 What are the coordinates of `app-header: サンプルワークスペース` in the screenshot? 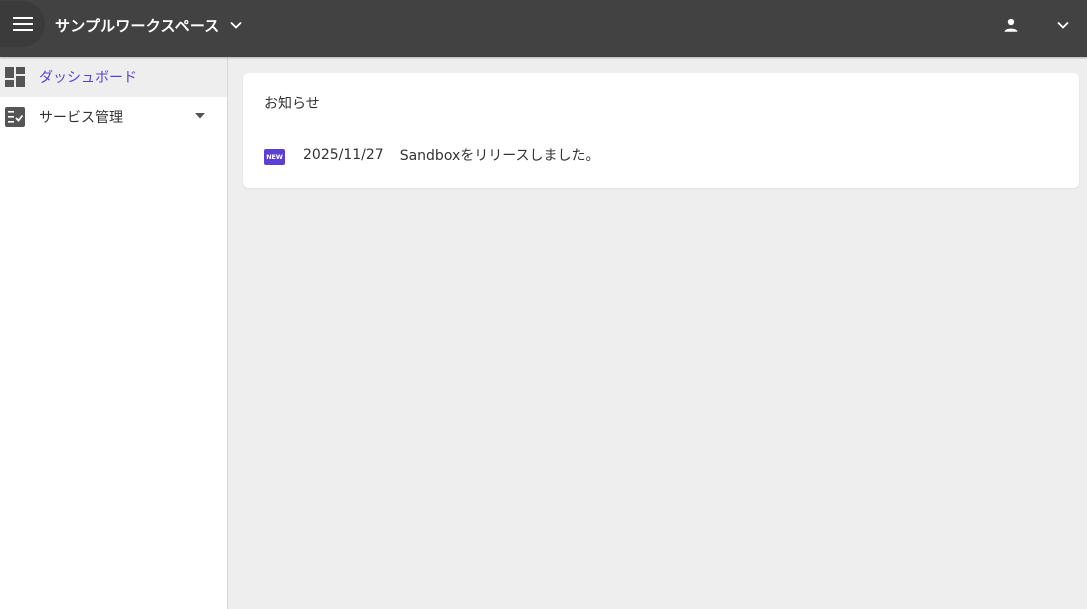 It's located at (543, 28).